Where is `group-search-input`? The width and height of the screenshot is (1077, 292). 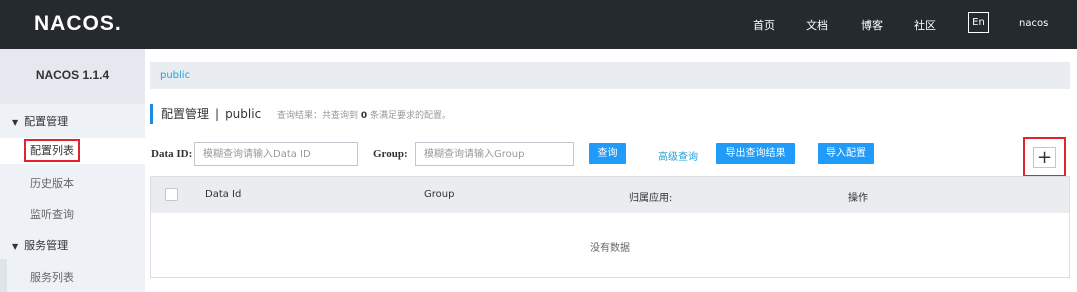 group-search-input is located at coordinates (494, 154).